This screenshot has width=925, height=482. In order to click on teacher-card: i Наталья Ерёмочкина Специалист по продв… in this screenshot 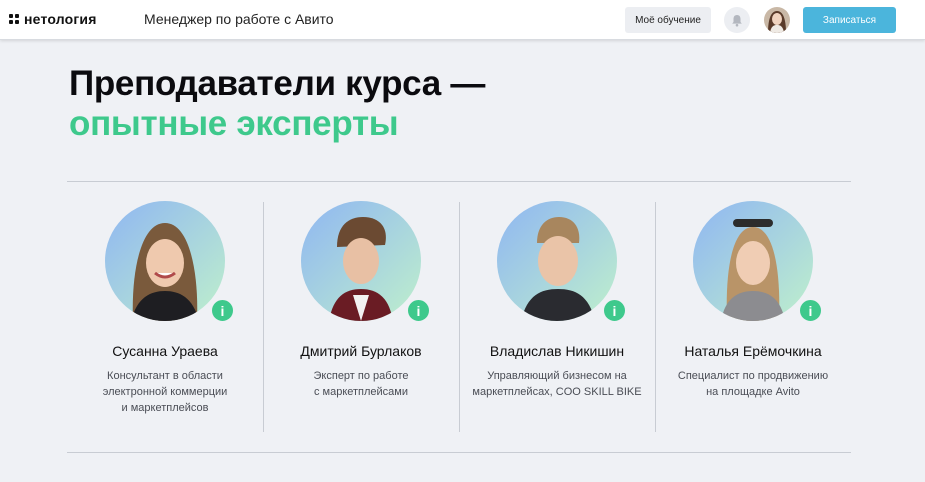, I will do `click(753, 316)`.